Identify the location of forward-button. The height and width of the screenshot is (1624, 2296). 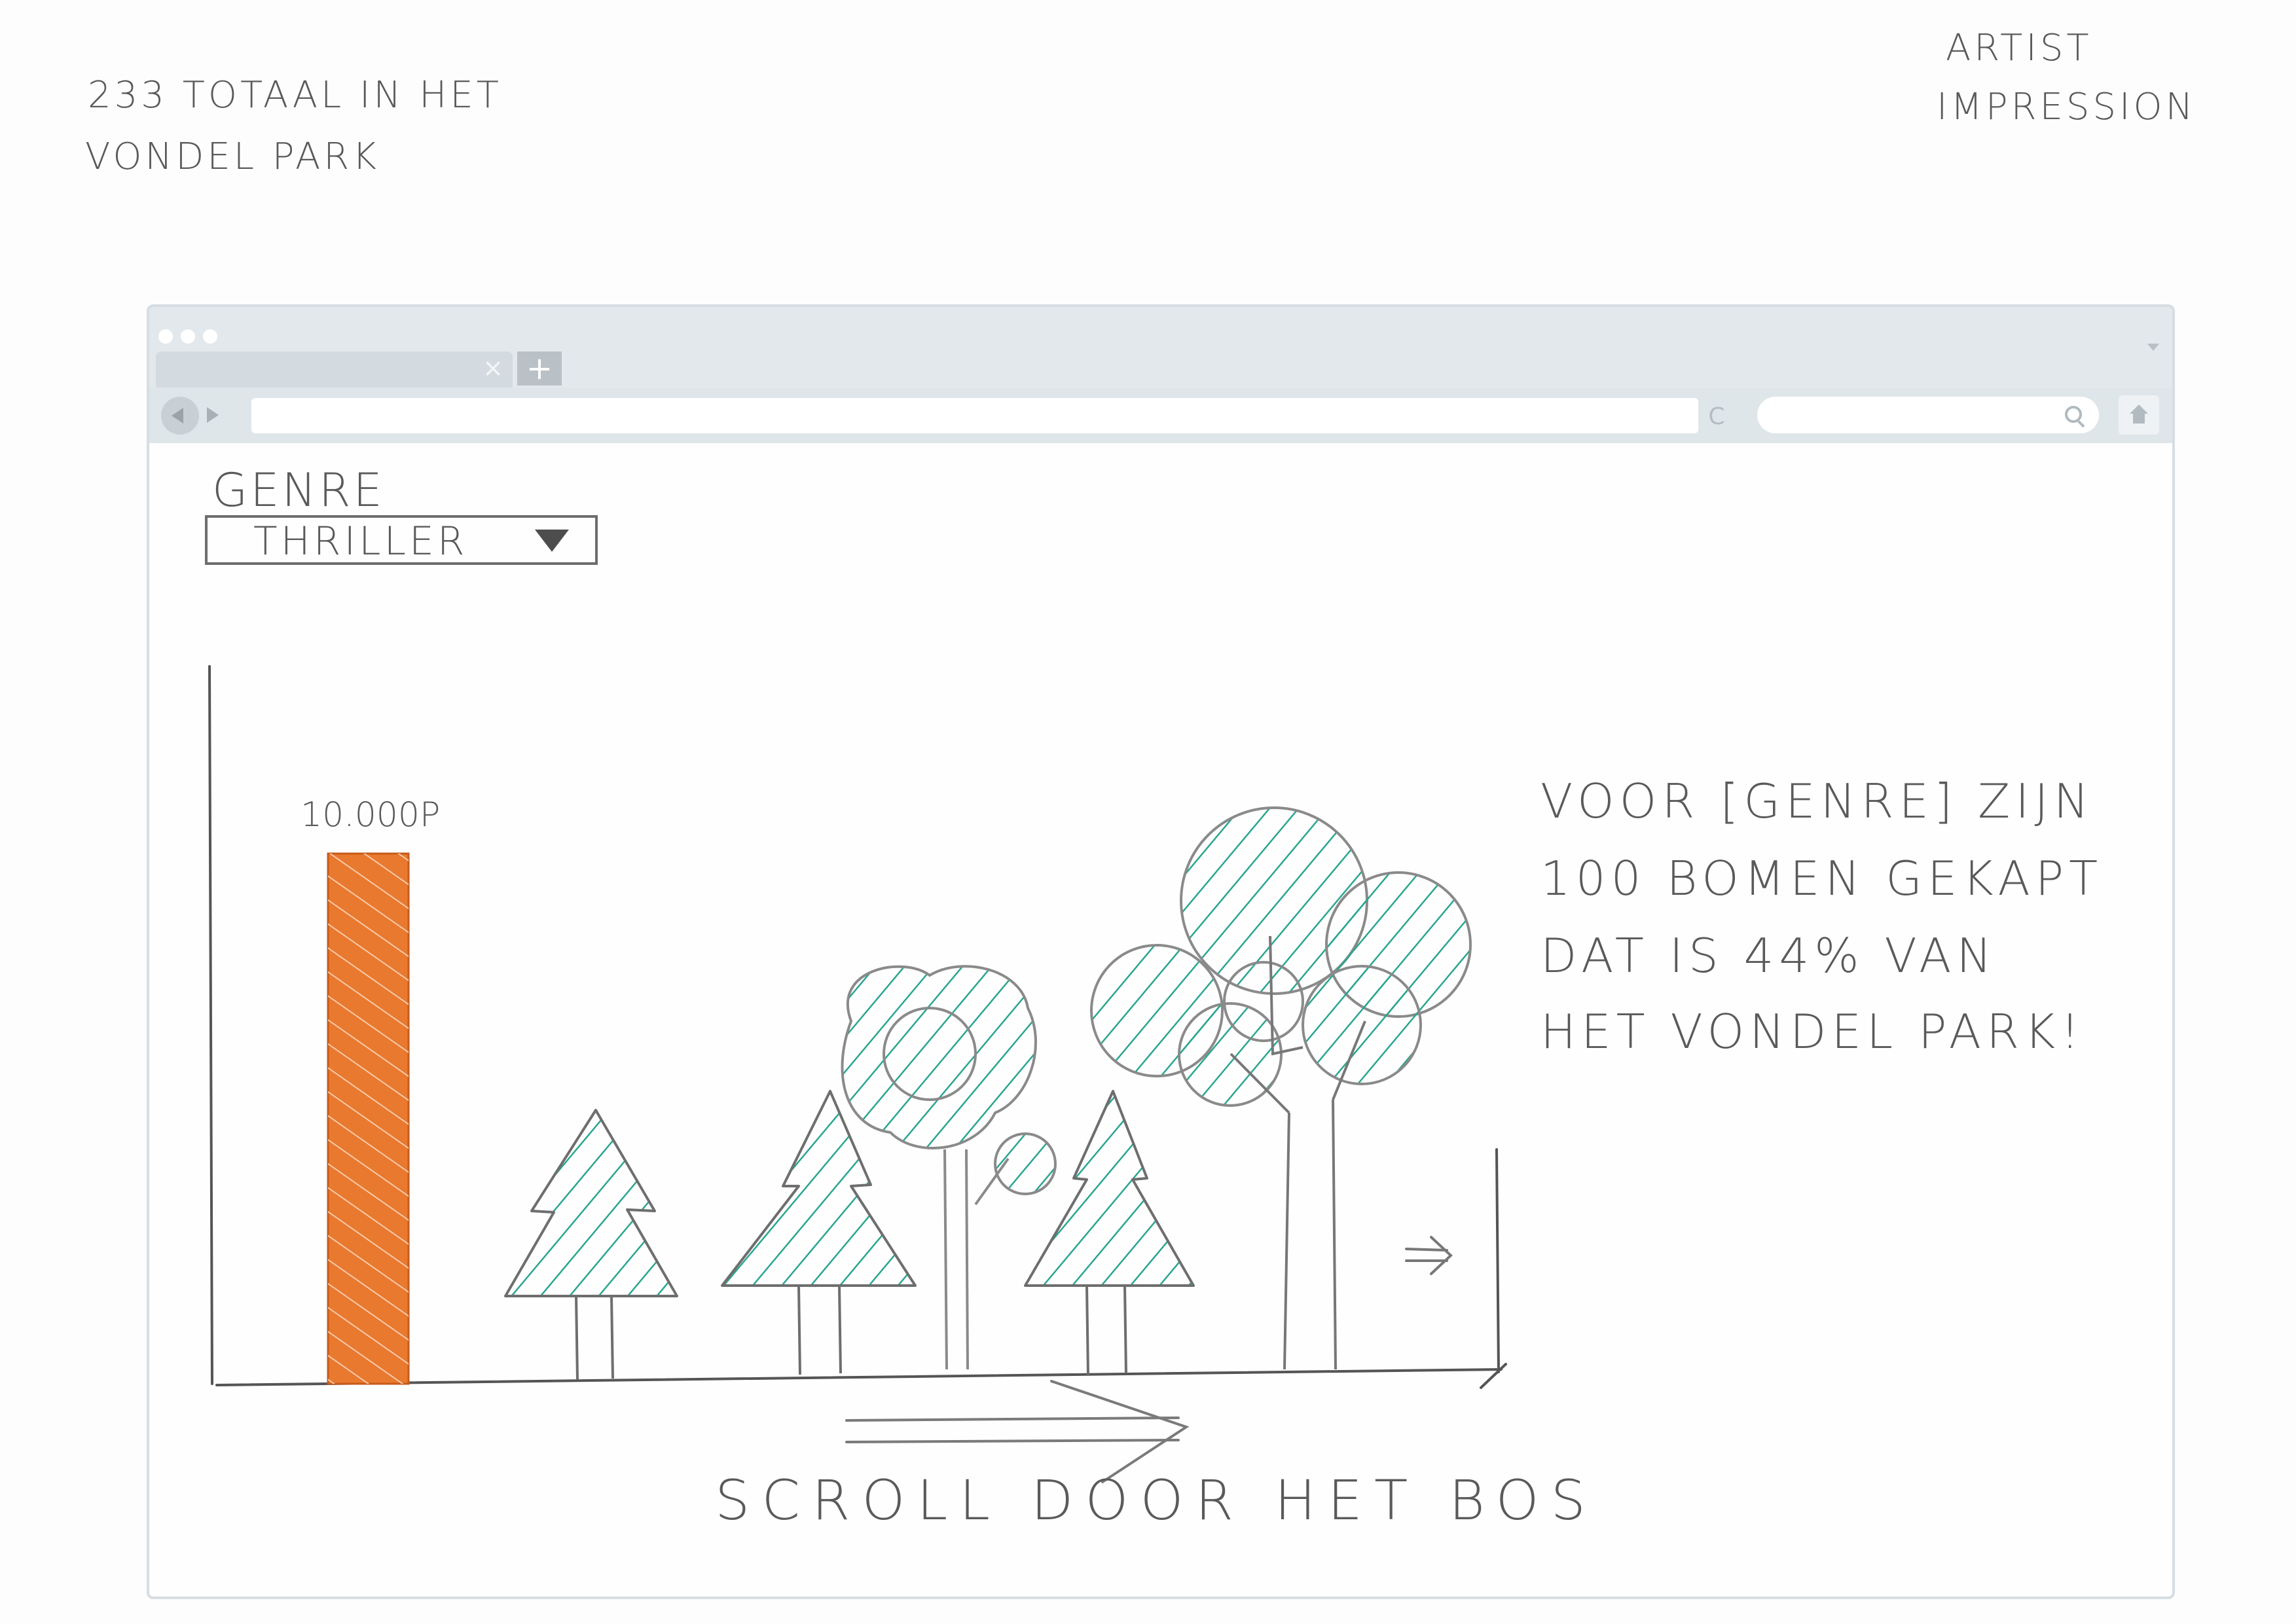
(213, 415).